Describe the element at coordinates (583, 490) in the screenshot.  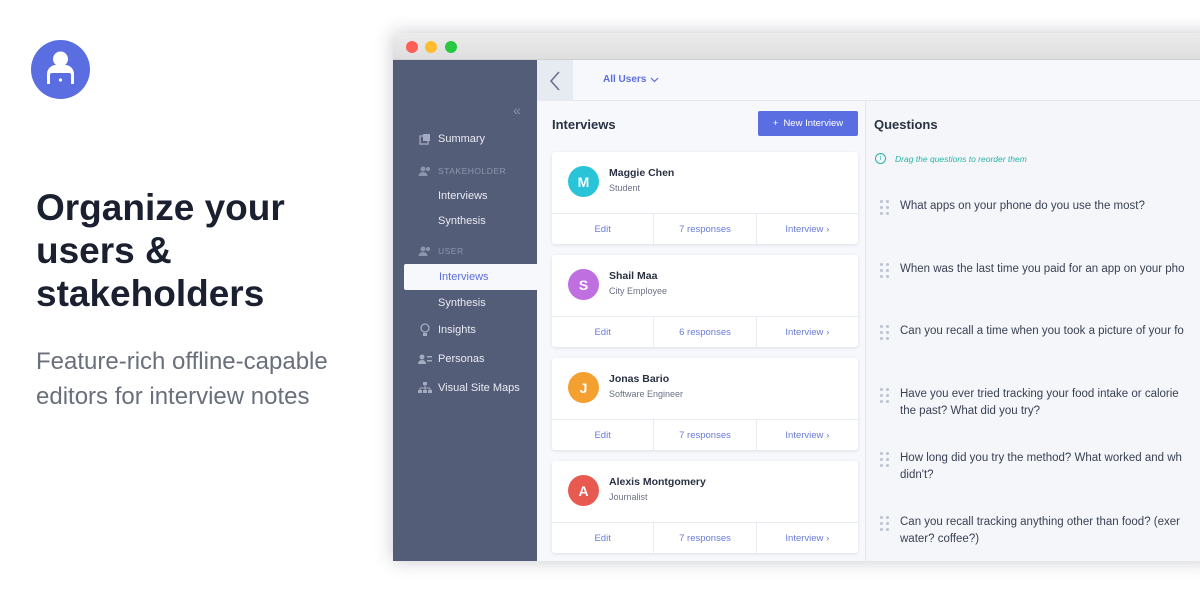
I see `avatar: A` at that location.